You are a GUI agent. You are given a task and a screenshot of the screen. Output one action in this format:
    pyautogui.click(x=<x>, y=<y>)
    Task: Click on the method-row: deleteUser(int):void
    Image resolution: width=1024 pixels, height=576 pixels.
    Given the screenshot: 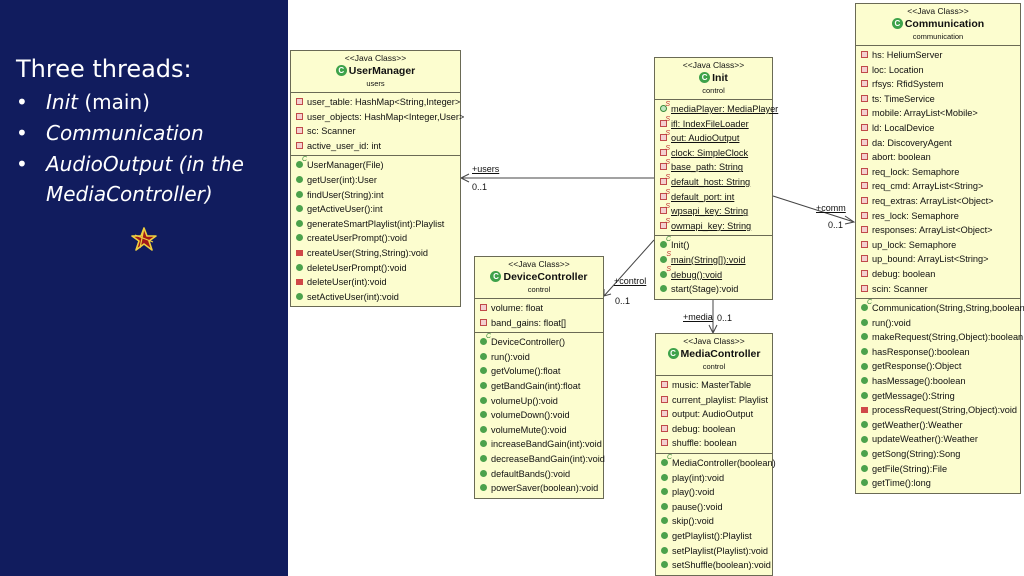 What is the action you would take?
    pyautogui.click(x=375, y=282)
    